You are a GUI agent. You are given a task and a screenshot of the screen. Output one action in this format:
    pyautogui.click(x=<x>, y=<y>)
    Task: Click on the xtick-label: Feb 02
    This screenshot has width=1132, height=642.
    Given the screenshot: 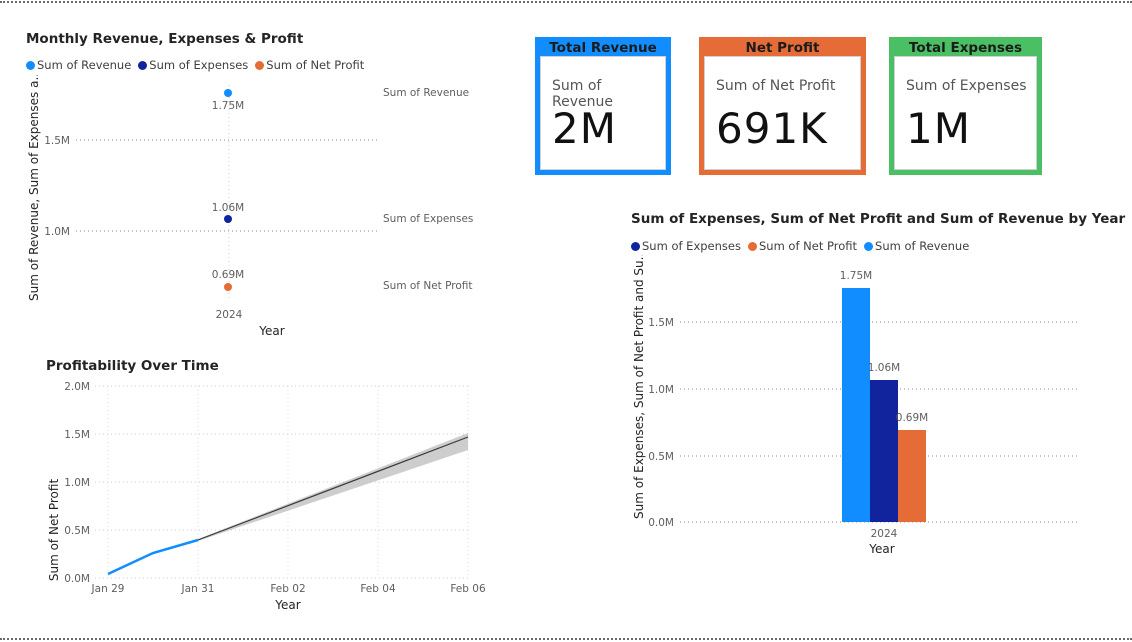 What is the action you would take?
    pyautogui.click(x=287, y=589)
    